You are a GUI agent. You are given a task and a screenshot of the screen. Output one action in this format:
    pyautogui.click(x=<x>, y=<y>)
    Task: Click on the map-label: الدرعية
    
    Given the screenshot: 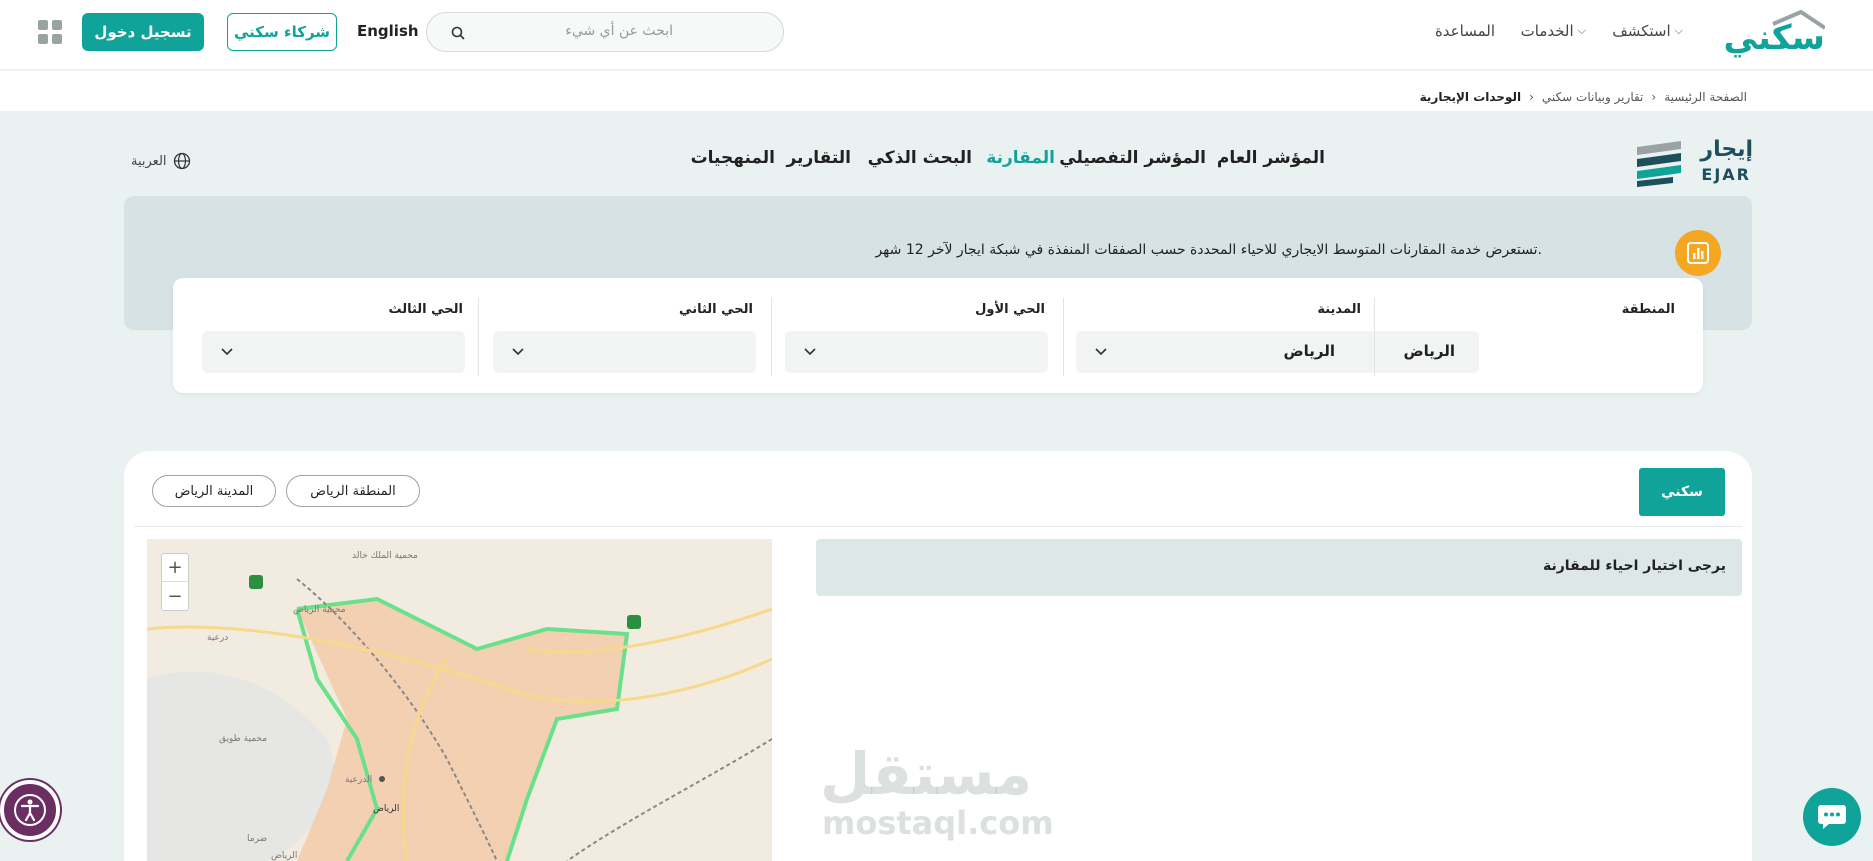 What is the action you would take?
    pyautogui.click(x=359, y=780)
    